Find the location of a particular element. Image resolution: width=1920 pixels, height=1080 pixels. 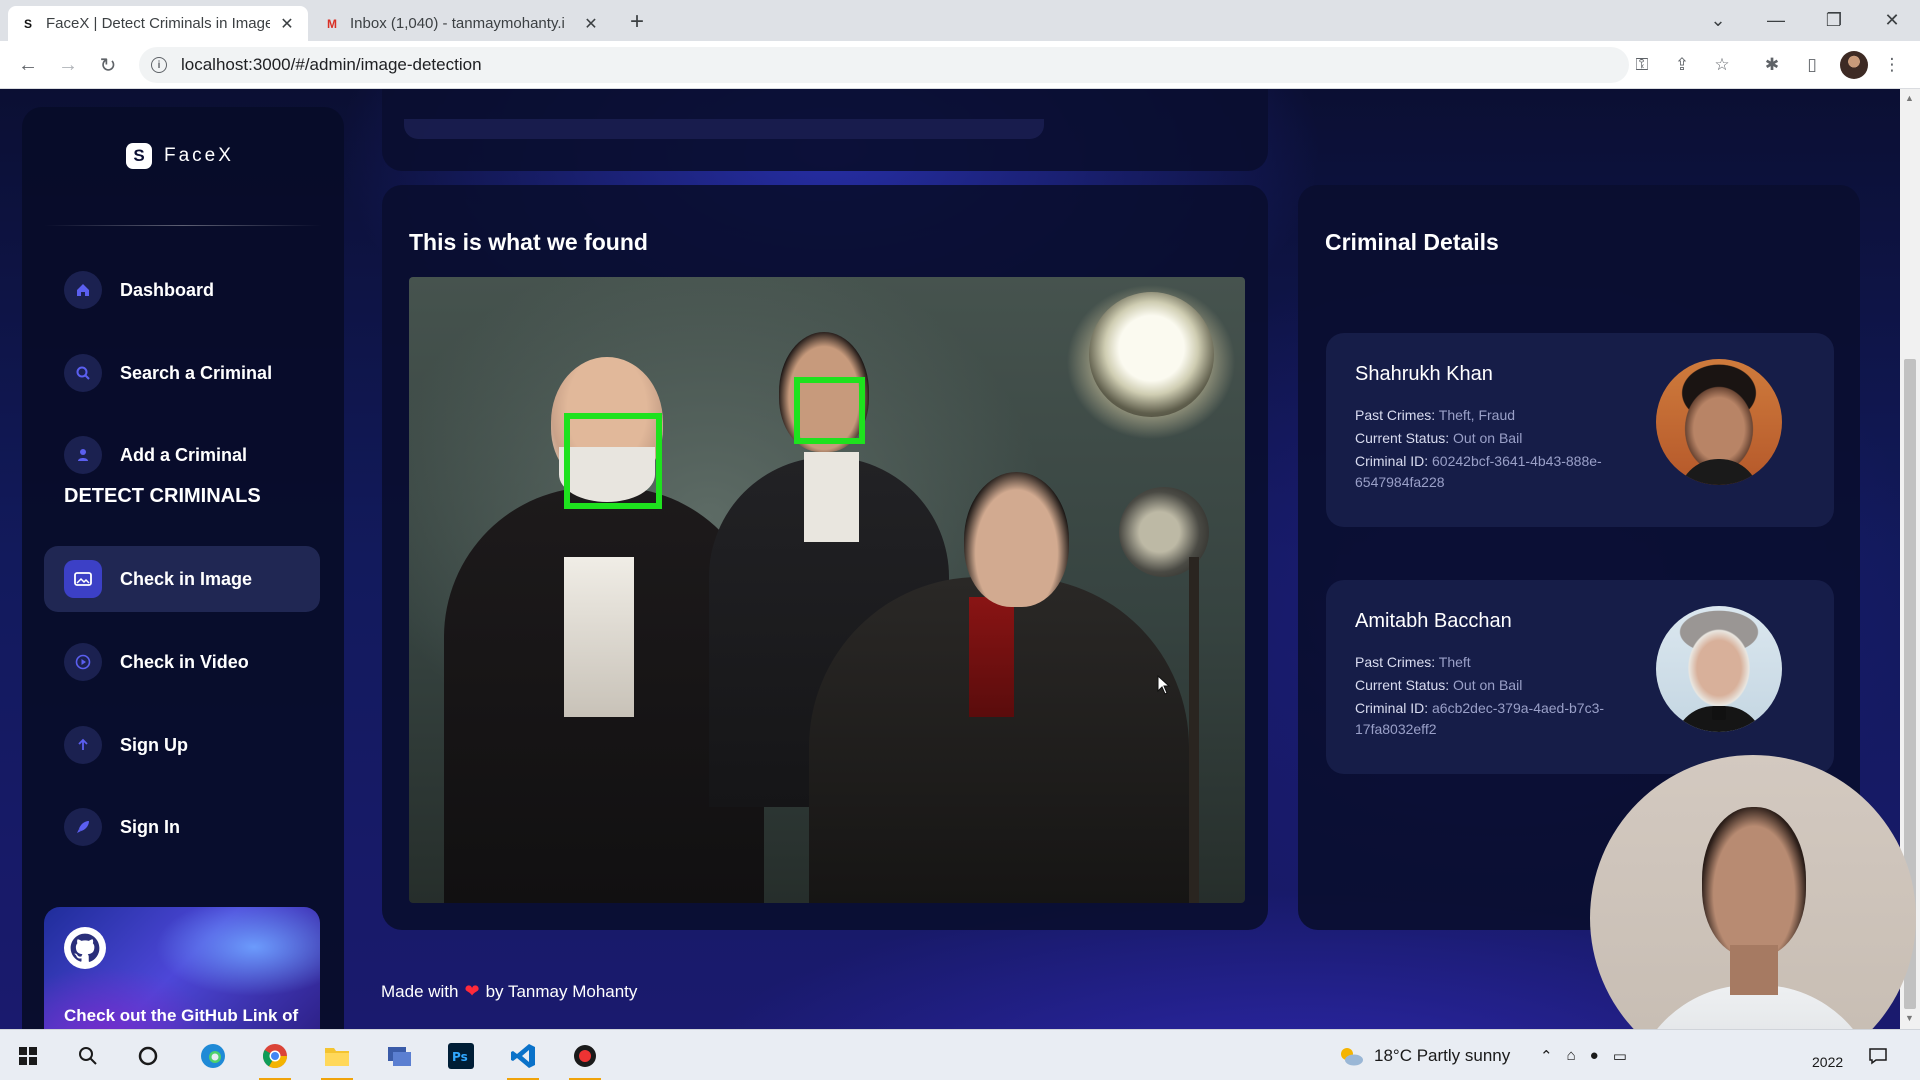

section-title-detect-criminals: DETECT CRIMINALS is located at coordinates (162, 496).